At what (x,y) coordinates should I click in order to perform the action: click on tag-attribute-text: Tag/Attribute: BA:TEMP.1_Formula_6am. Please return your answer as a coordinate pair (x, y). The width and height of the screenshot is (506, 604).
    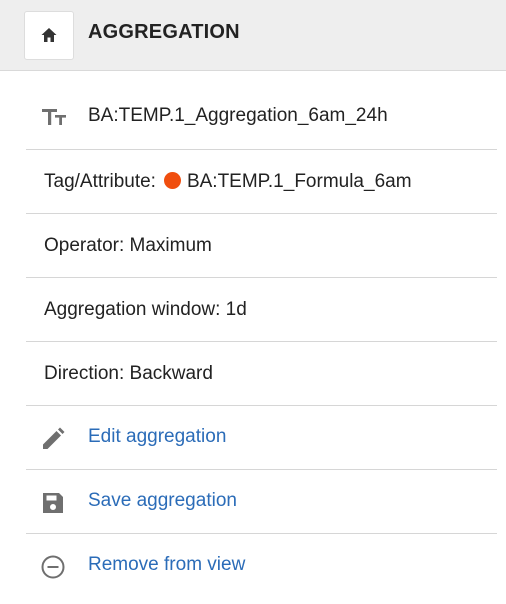
    Looking at the image, I should click on (228, 182).